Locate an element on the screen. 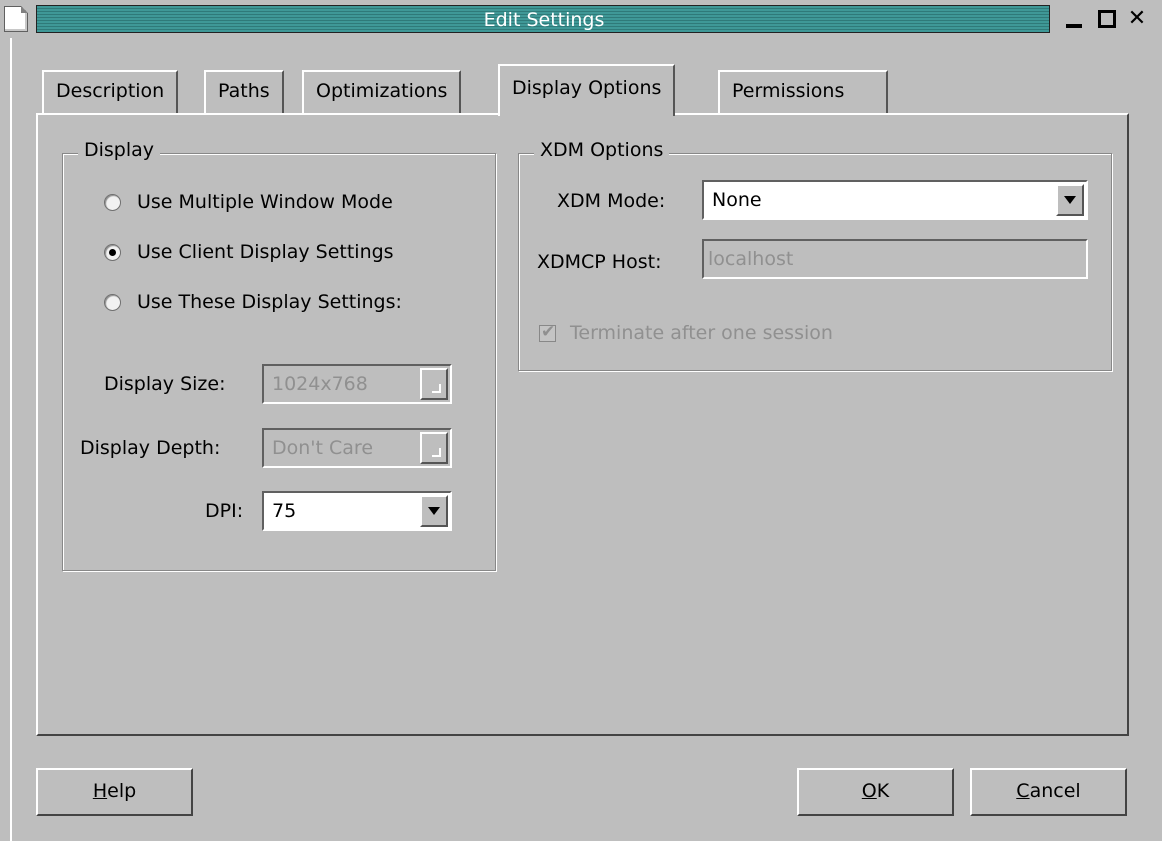 Image resolution: width=1162 pixels, height=841 pixels. display-size-value: 1024x768 is located at coordinates (320, 384).